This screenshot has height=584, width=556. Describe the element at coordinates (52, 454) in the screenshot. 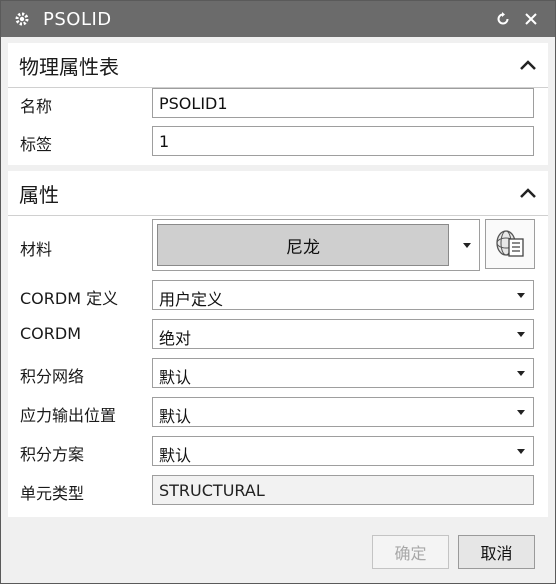

I see `integration-scheme-label: 积分方案` at that location.